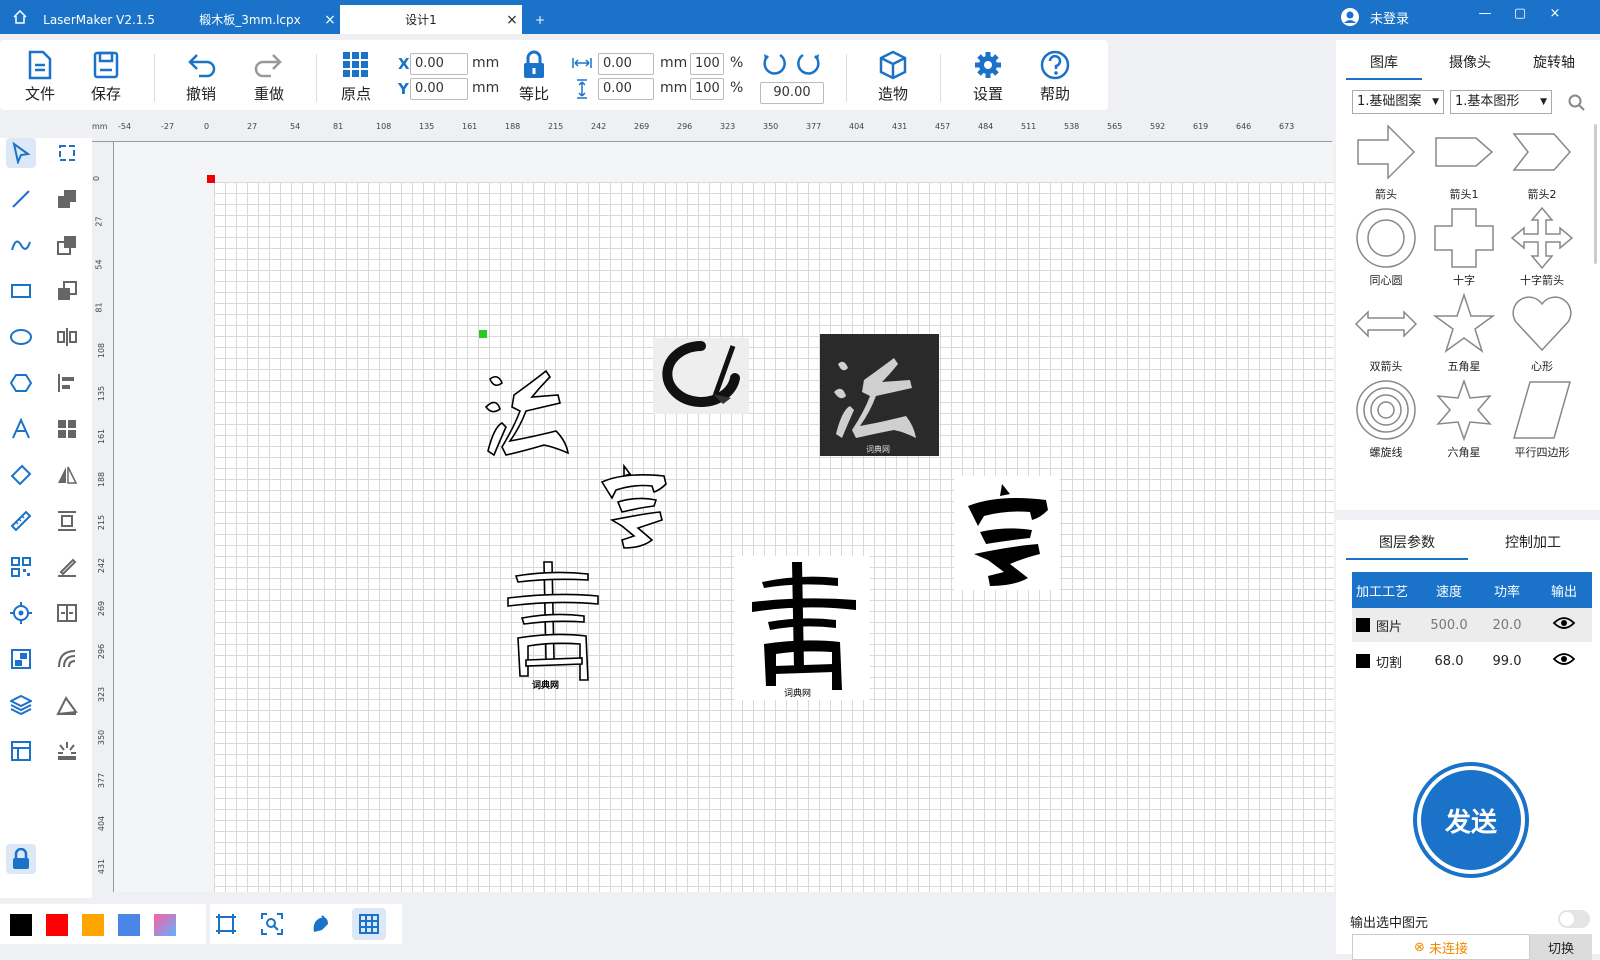 The width and height of the screenshot is (1600, 960). Describe the element at coordinates (439, 64) in the screenshot. I see `x-position-input: 0.00` at that location.